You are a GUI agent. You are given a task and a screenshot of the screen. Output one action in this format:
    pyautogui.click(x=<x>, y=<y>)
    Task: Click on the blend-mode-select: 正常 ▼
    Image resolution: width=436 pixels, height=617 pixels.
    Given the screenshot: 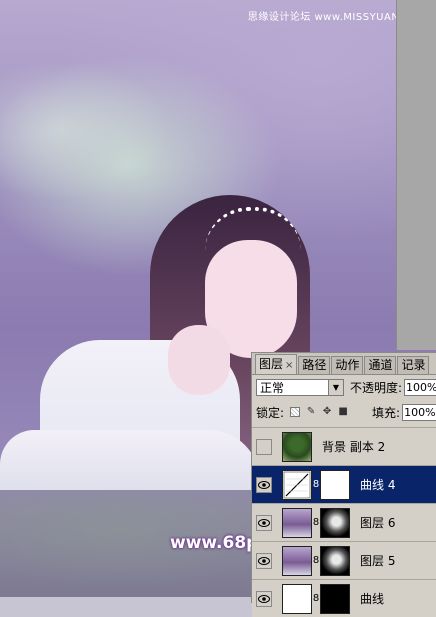 What is the action you would take?
    pyautogui.click(x=300, y=387)
    